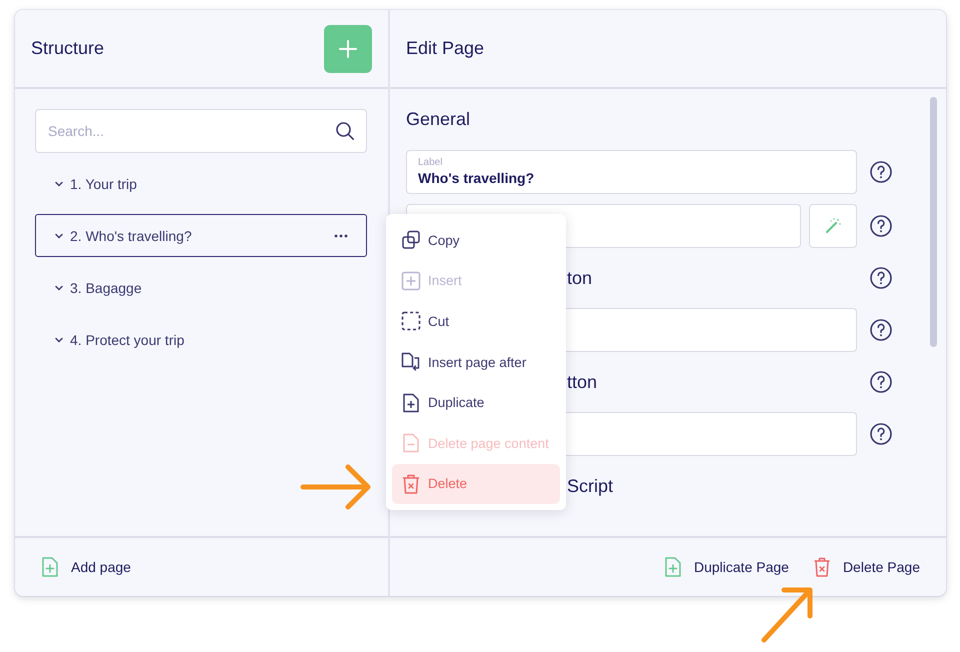  What do you see at coordinates (866, 567) in the screenshot?
I see `delete-page-button: Delete Page` at bounding box center [866, 567].